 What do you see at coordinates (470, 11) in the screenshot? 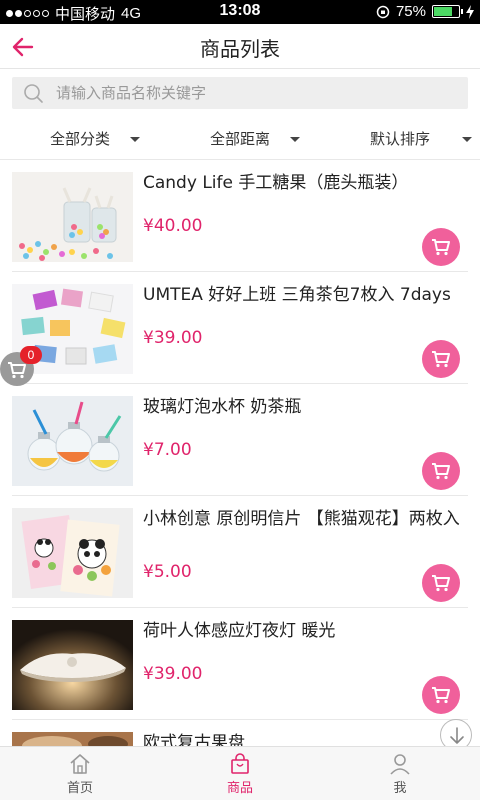
I see `charging-bolt-icon` at bounding box center [470, 11].